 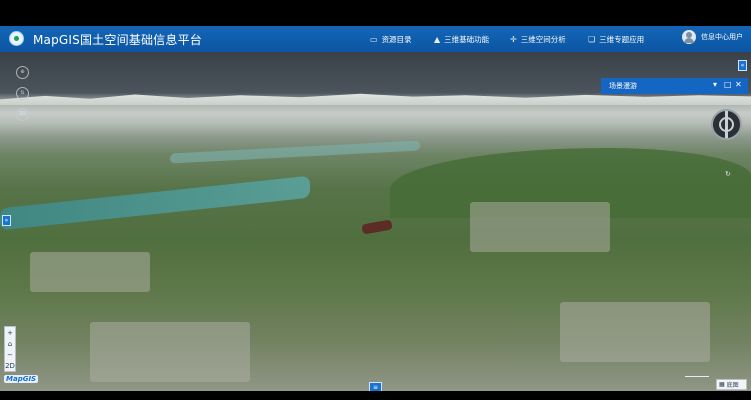 I want to click on mountain-icon: ▲, so click(x=437, y=39).